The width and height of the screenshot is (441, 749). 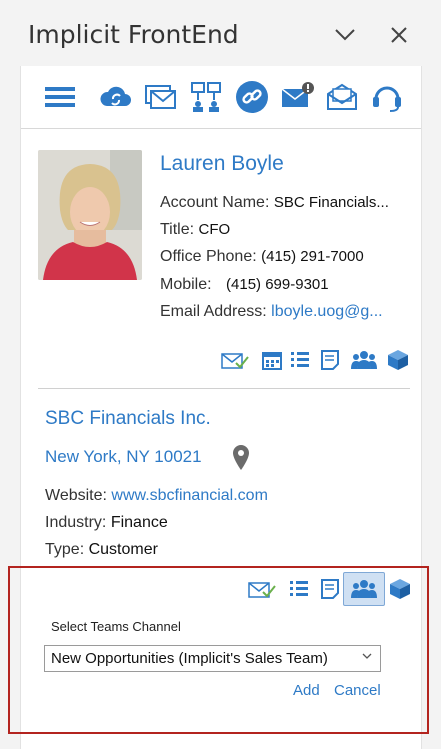 I want to click on close-icon, so click(x=399, y=35).